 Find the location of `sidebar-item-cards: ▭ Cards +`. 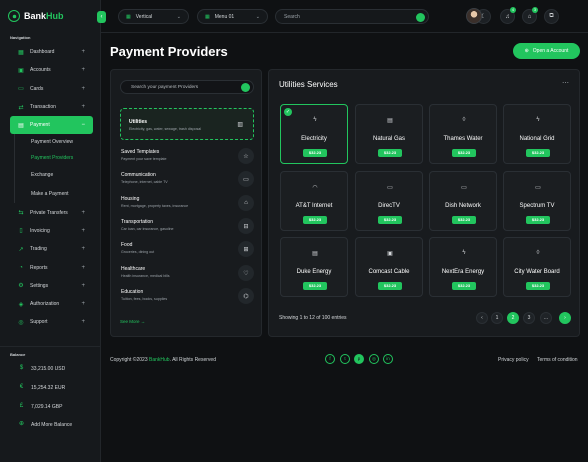

sidebar-item-cards: ▭ Cards + is located at coordinates (51, 89).